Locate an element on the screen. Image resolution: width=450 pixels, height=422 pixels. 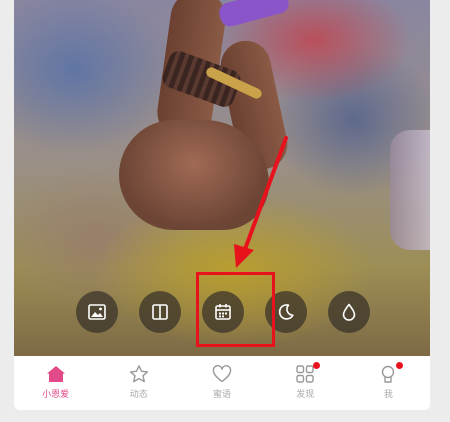
me-badge-dot is located at coordinates (400, 365).